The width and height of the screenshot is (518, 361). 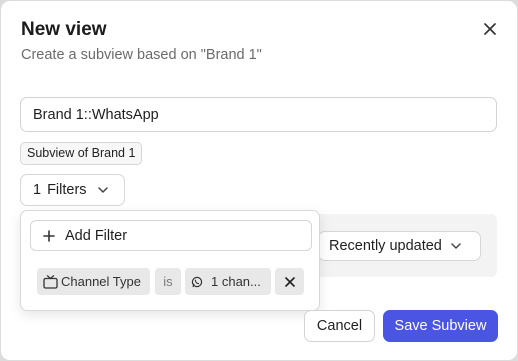 I want to click on plus-icon, so click(x=49, y=235).